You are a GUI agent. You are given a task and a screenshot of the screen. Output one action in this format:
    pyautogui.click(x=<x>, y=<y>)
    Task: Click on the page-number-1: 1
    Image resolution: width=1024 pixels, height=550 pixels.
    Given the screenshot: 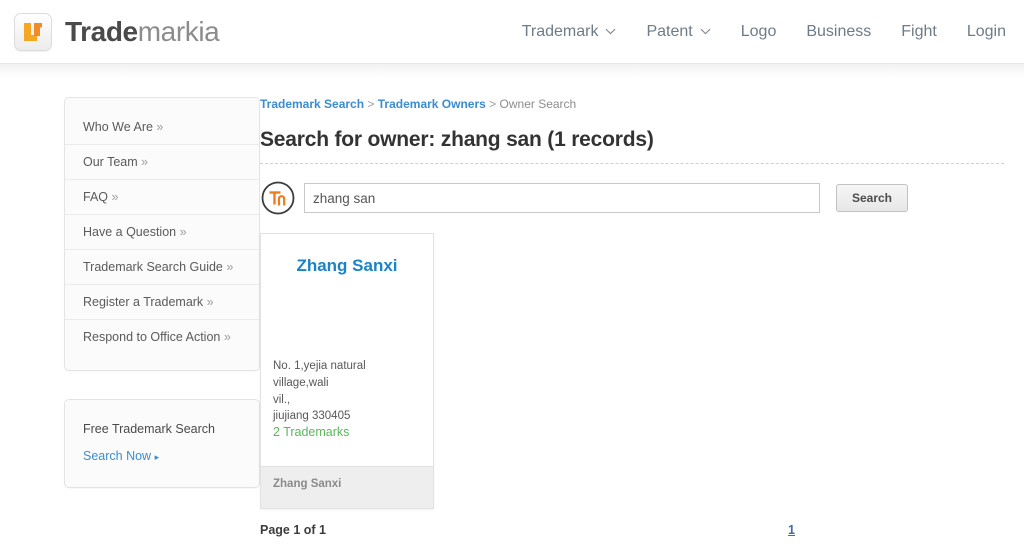 What is the action you would take?
    pyautogui.click(x=791, y=530)
    